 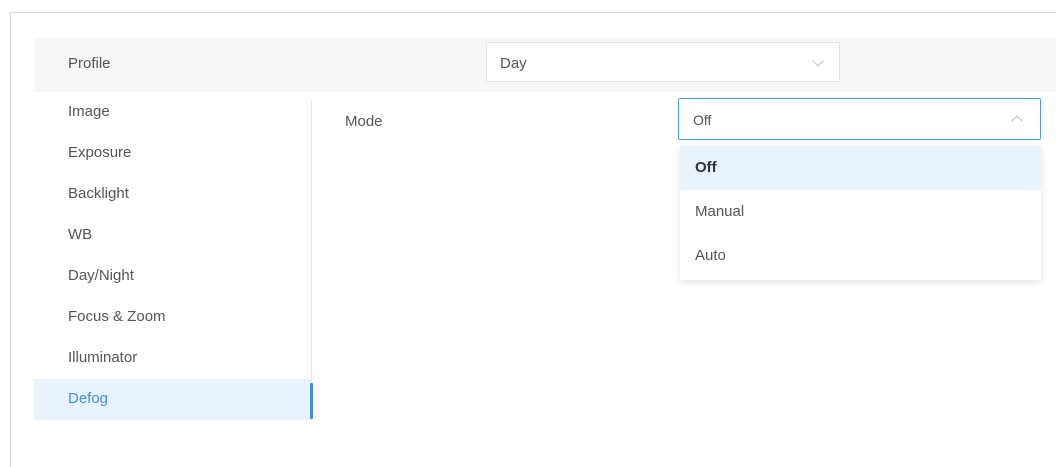 I want to click on menu-item-image: Image, so click(x=173, y=112).